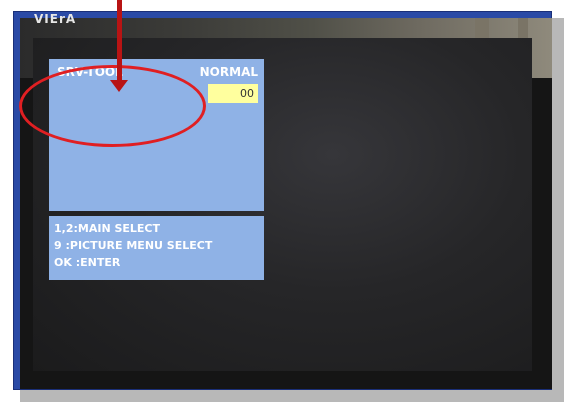 This screenshot has height=407, width=564. I want to click on help-line-enter: OK :ENTER, so click(87, 262).